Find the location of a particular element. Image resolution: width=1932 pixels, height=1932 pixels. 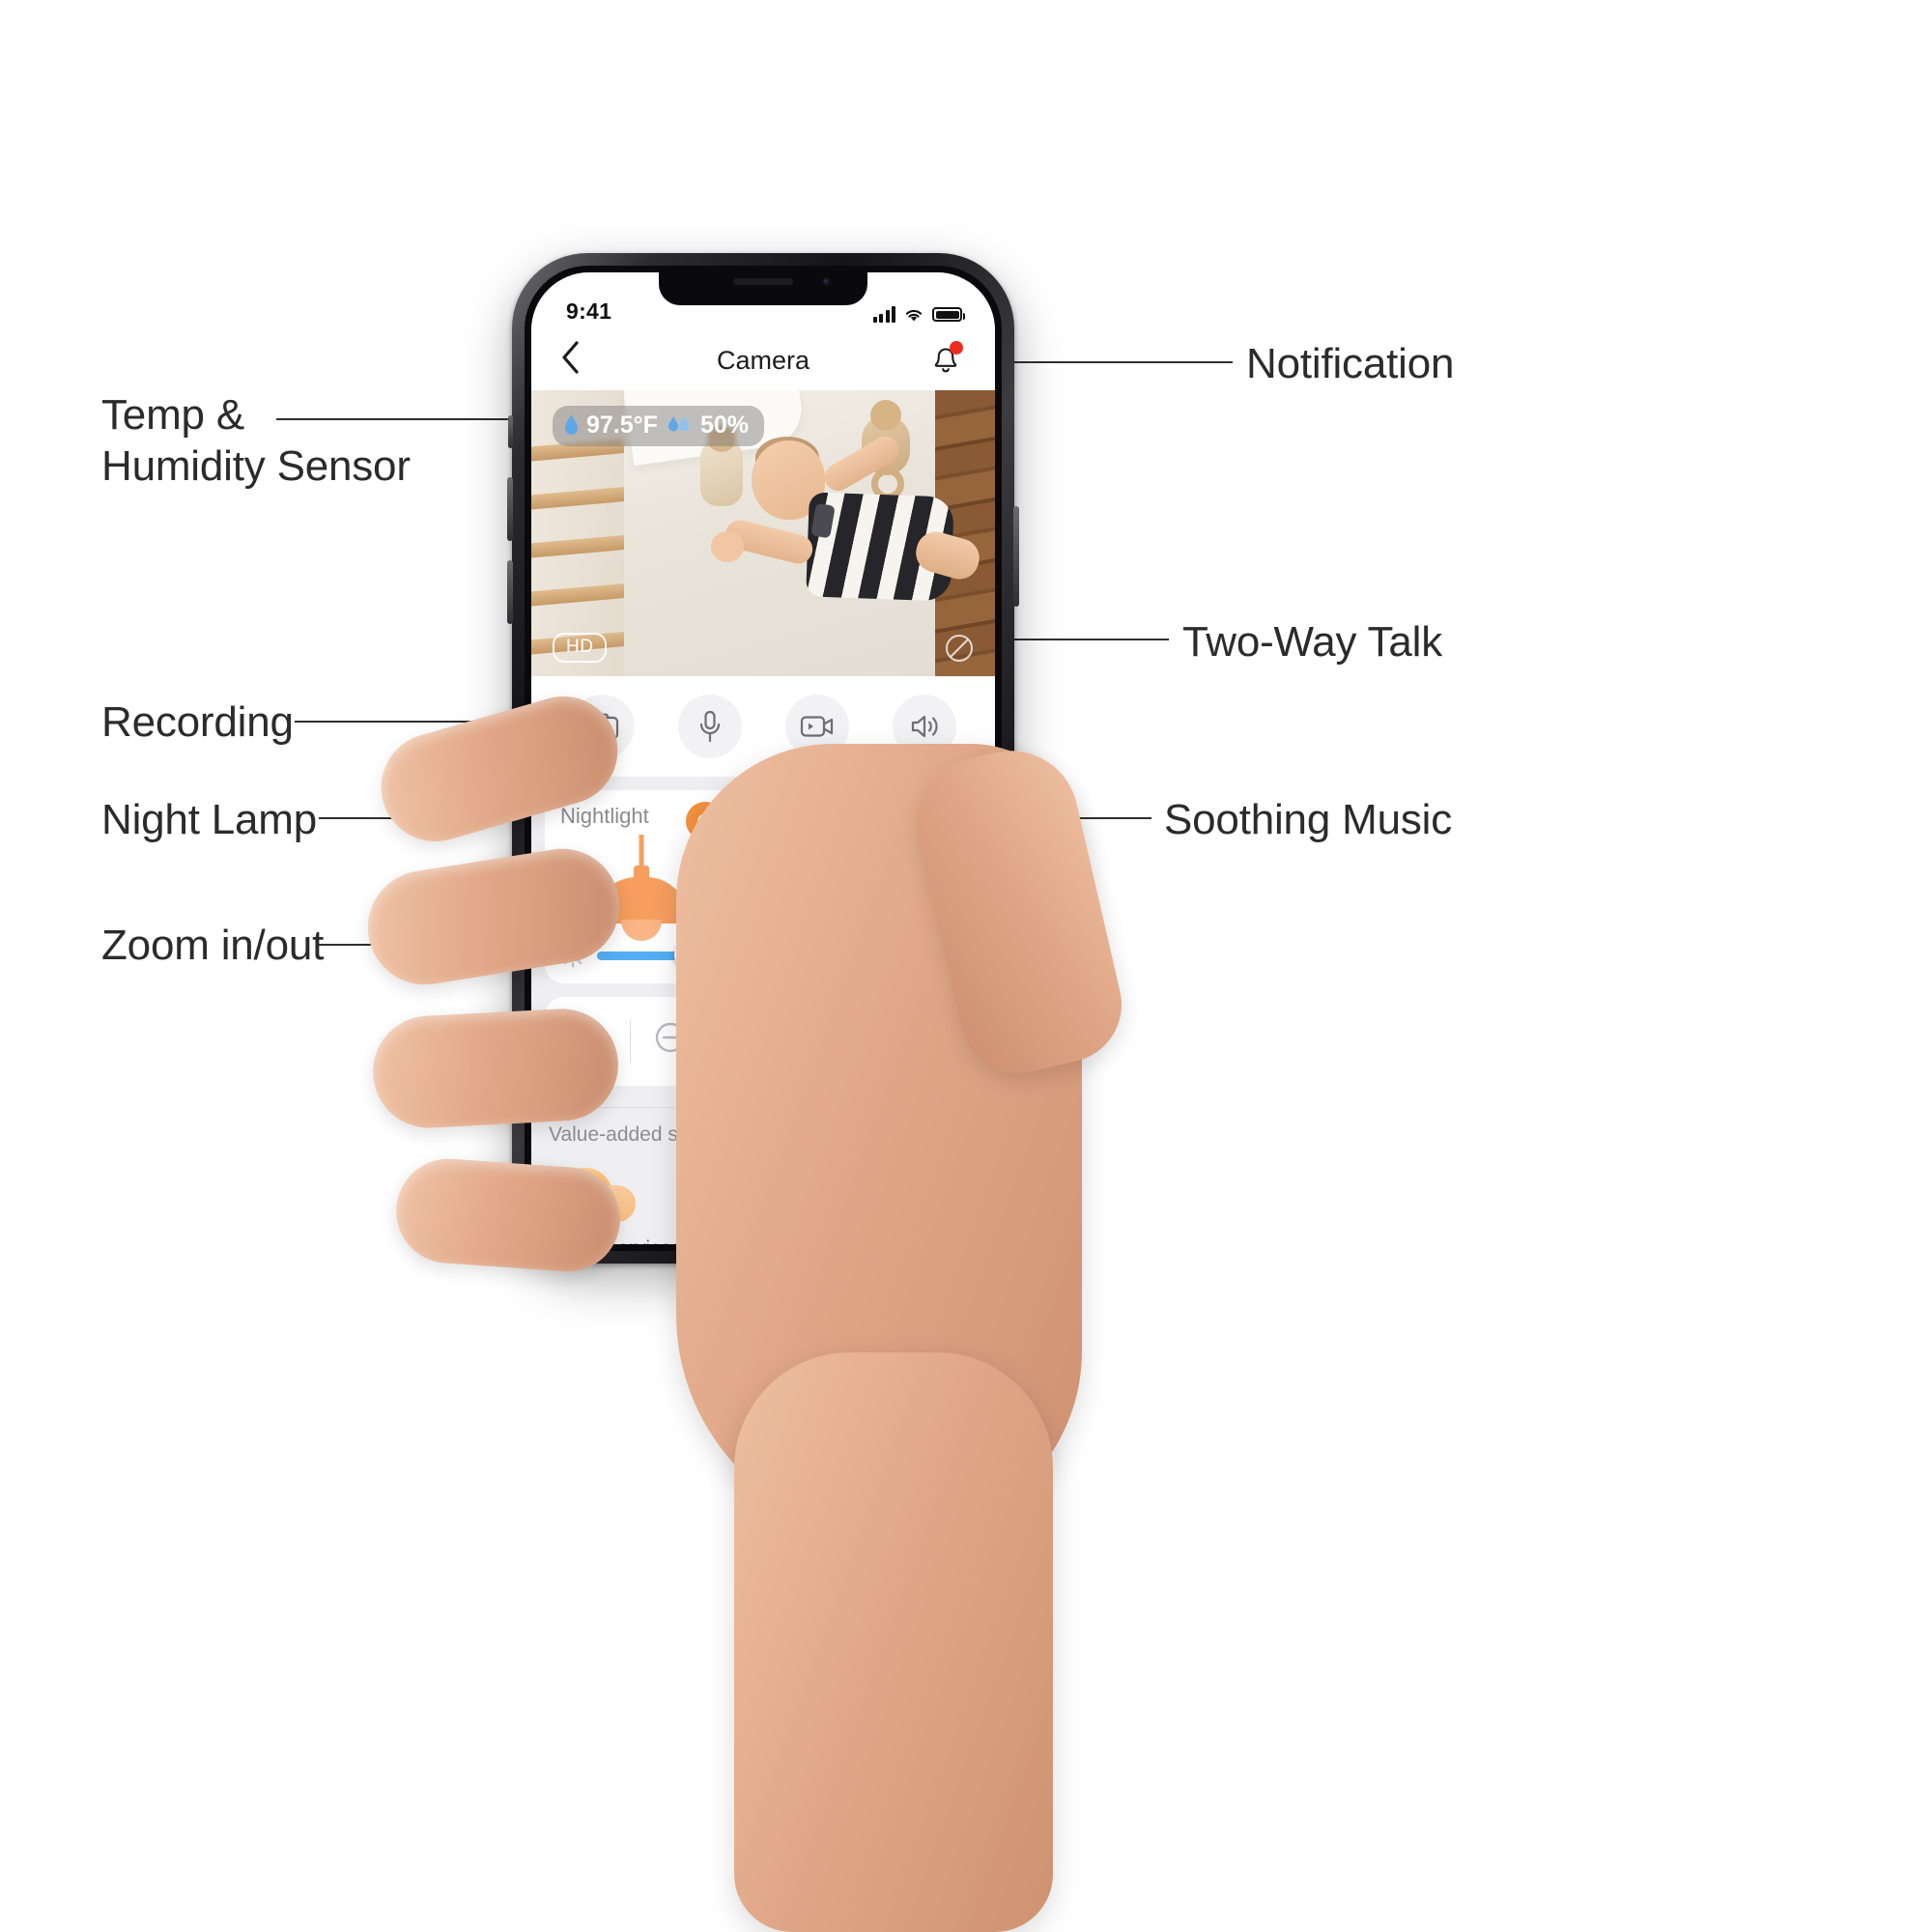

cloud-icon is located at coordinates (593, 1194).